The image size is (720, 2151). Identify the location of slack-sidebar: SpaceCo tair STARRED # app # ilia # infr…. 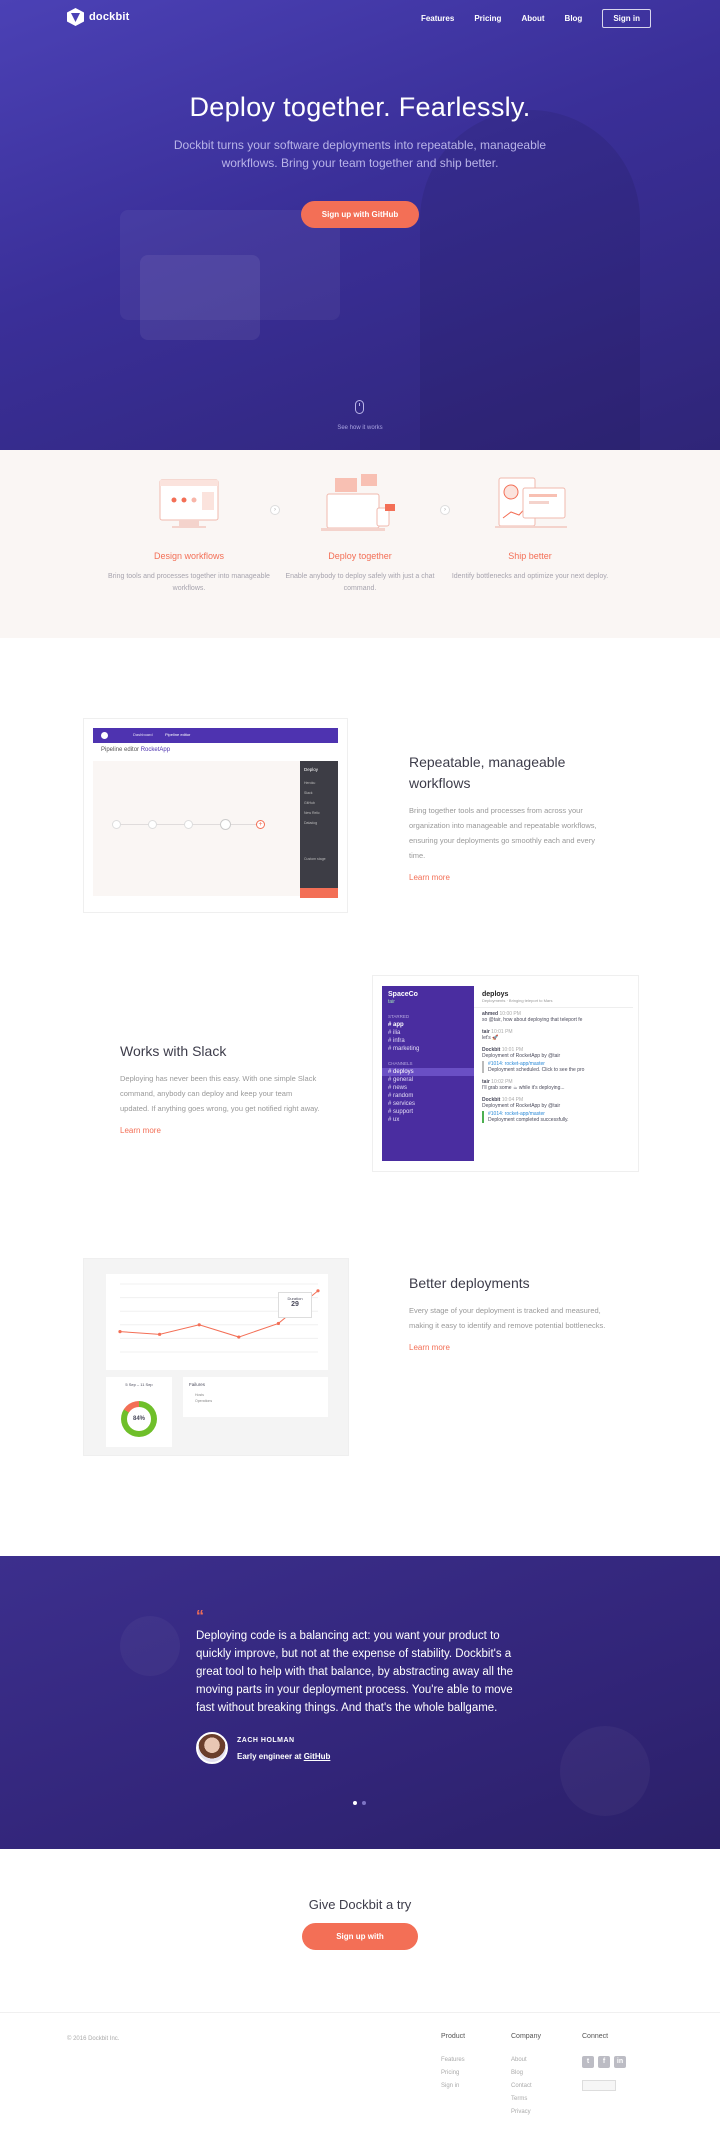
(428, 1073).